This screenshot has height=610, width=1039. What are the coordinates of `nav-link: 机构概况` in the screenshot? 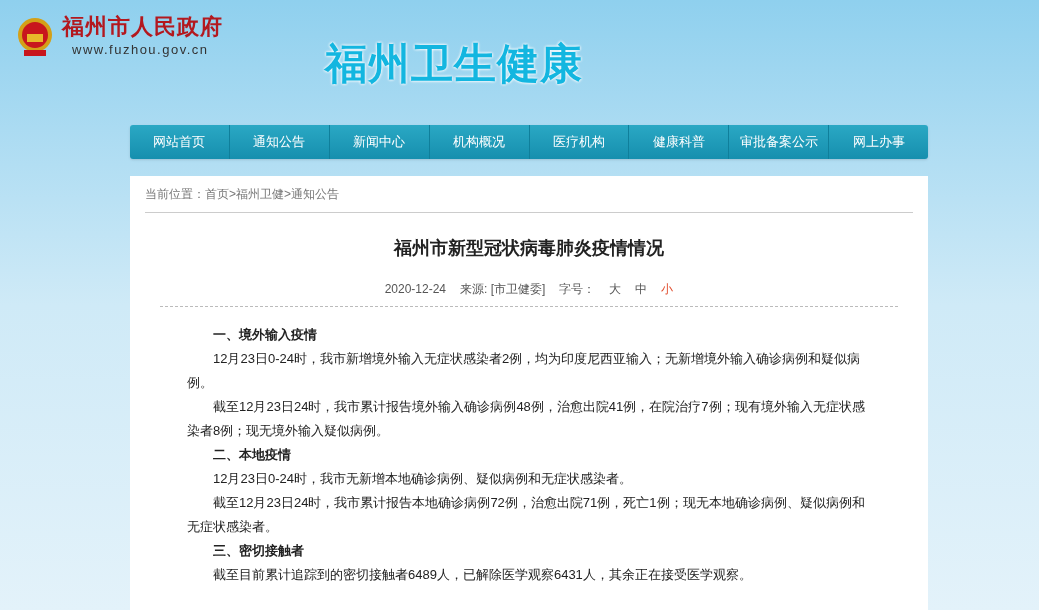 It's located at (478, 142).